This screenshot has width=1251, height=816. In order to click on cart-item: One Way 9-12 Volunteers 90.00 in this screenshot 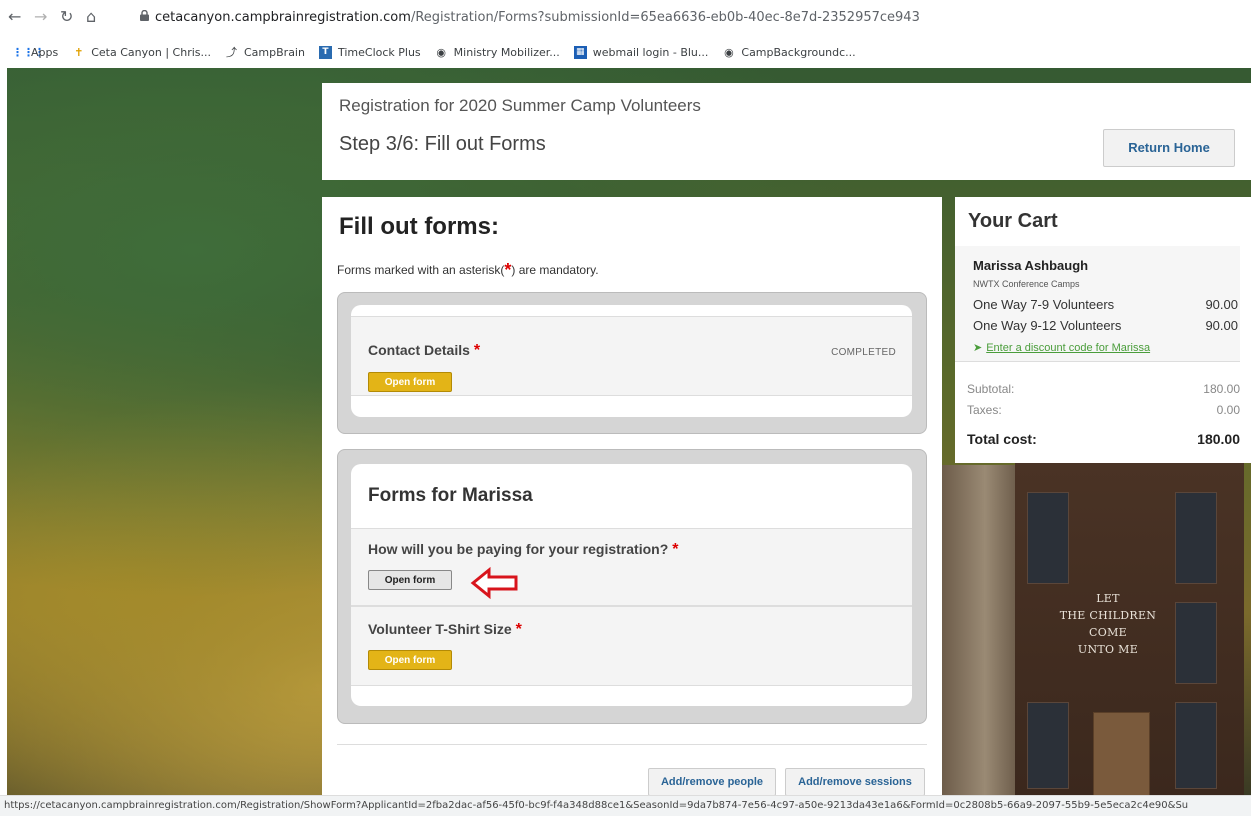, I will do `click(1105, 325)`.